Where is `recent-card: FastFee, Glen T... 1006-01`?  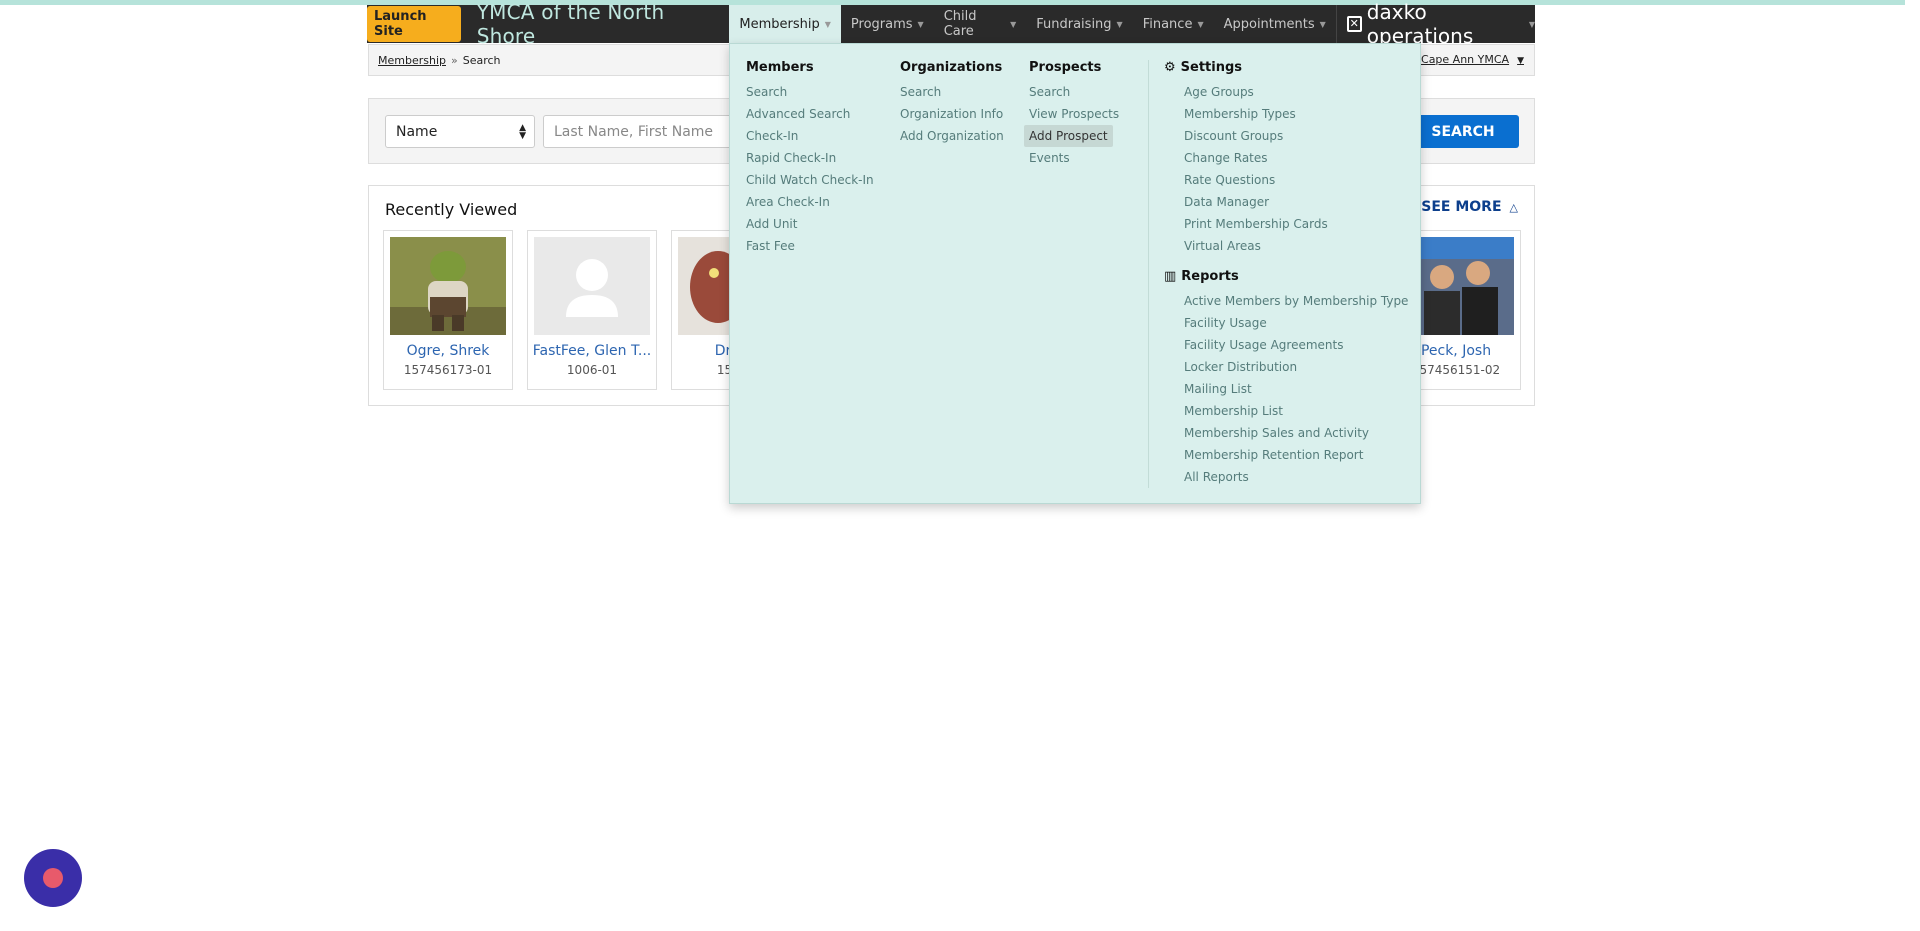 recent-card: FastFee, Glen T... 1006-01 is located at coordinates (592, 310).